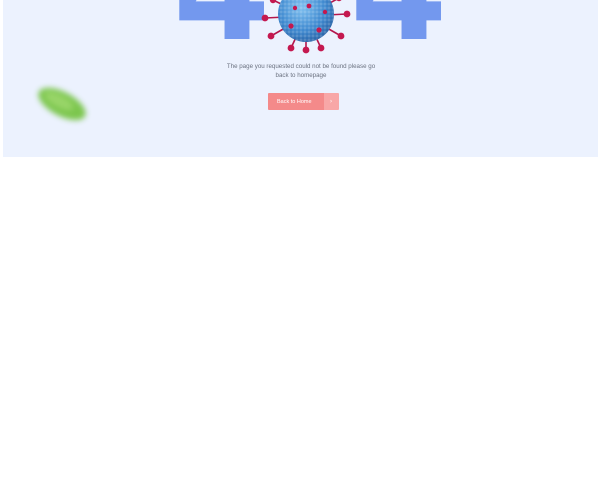 The width and height of the screenshot is (600, 480). Describe the element at coordinates (296, 101) in the screenshot. I see `back-to-home-label: Back to Home` at that location.